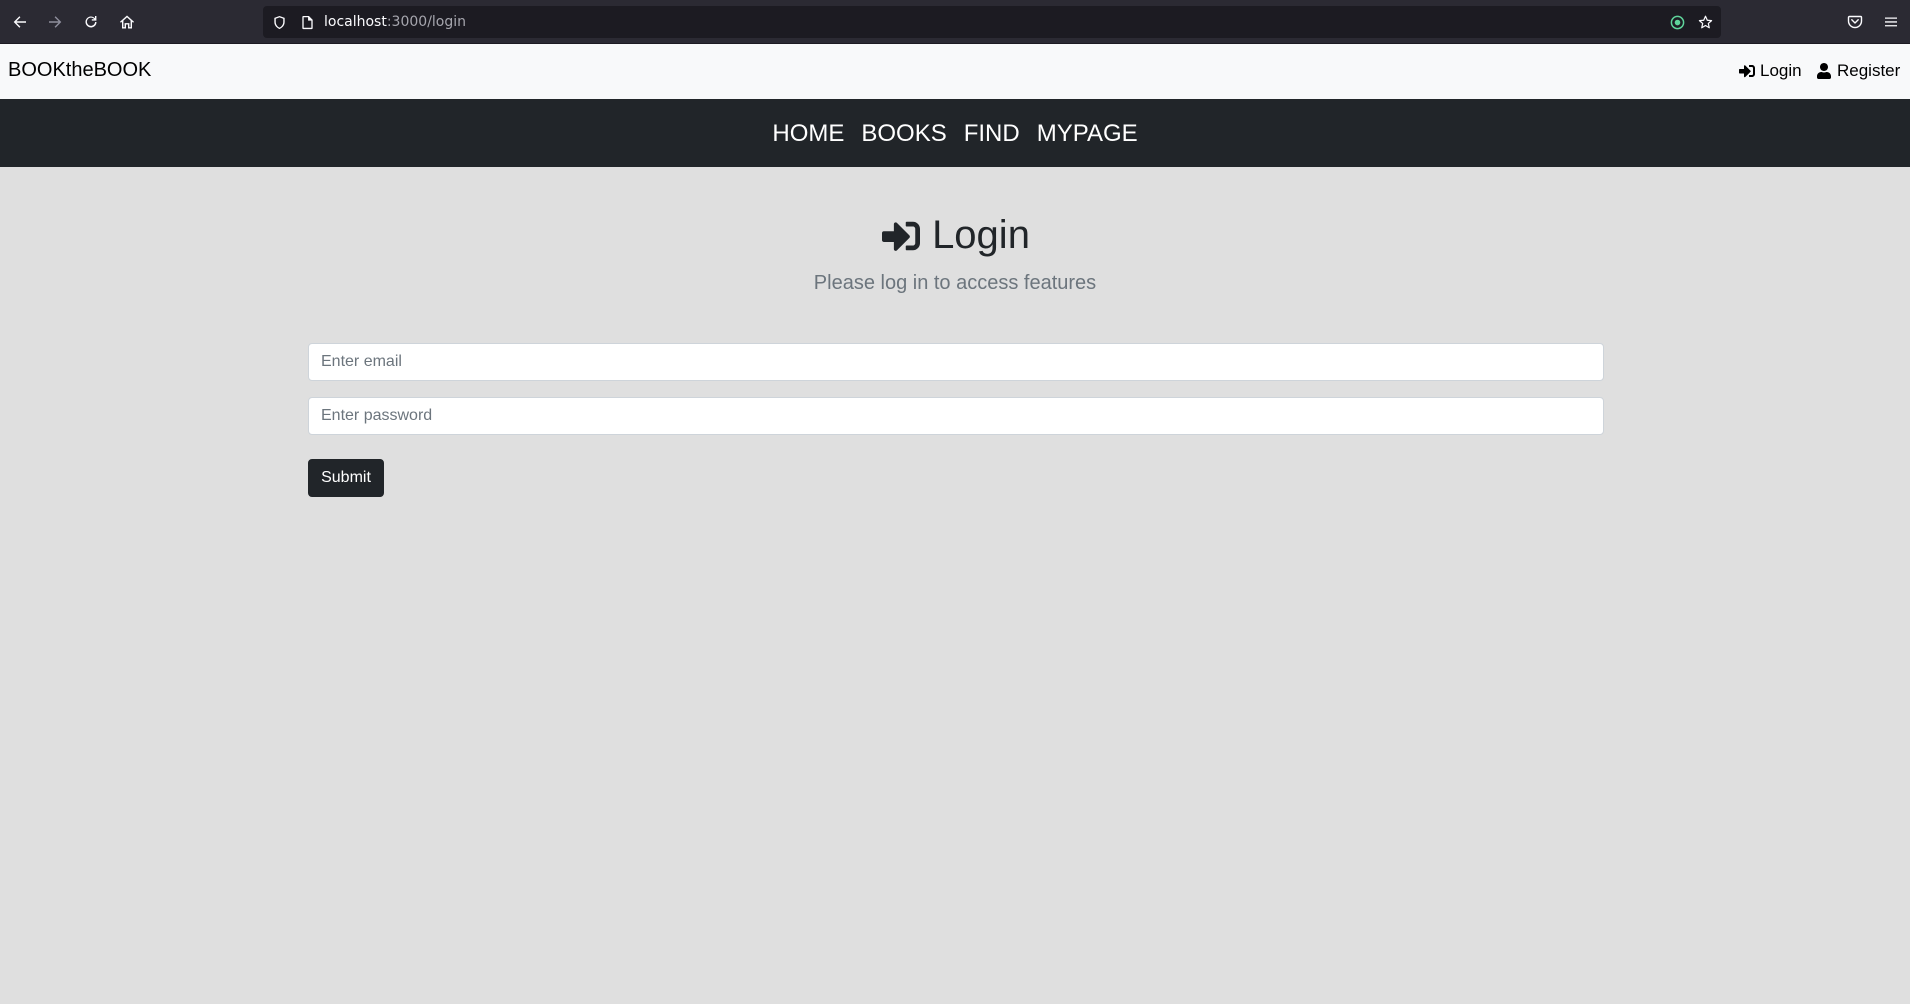  I want to click on pocket-button, so click(1855, 22).